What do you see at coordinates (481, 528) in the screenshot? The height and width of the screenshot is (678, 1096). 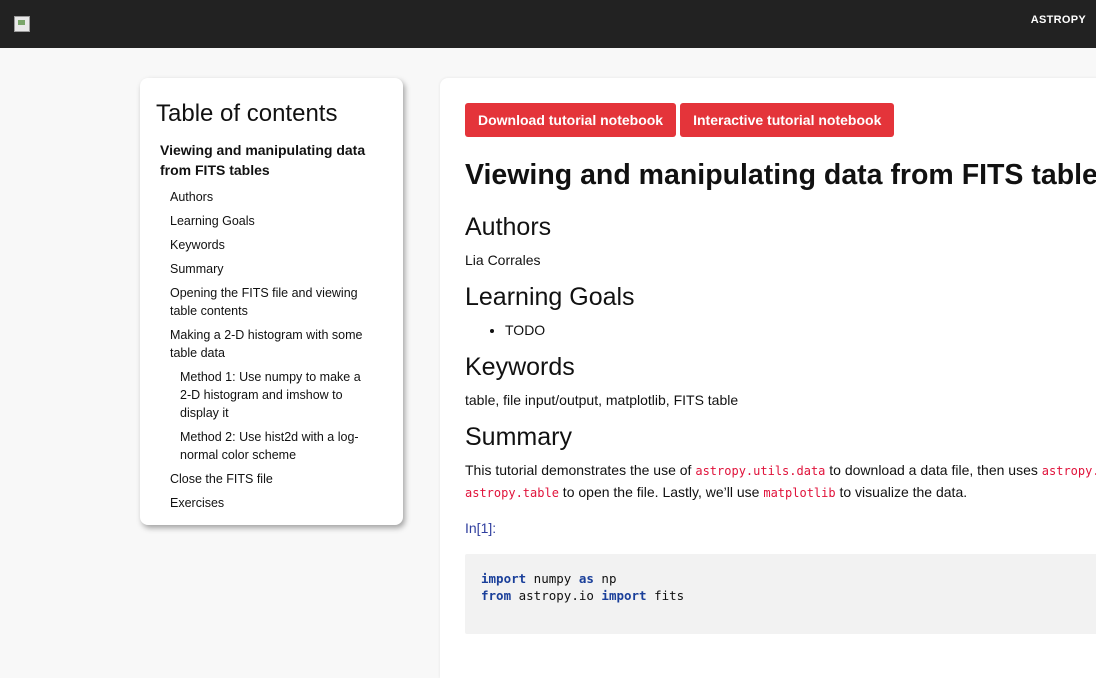 I see `cell-prompt: In[1]:` at bounding box center [481, 528].